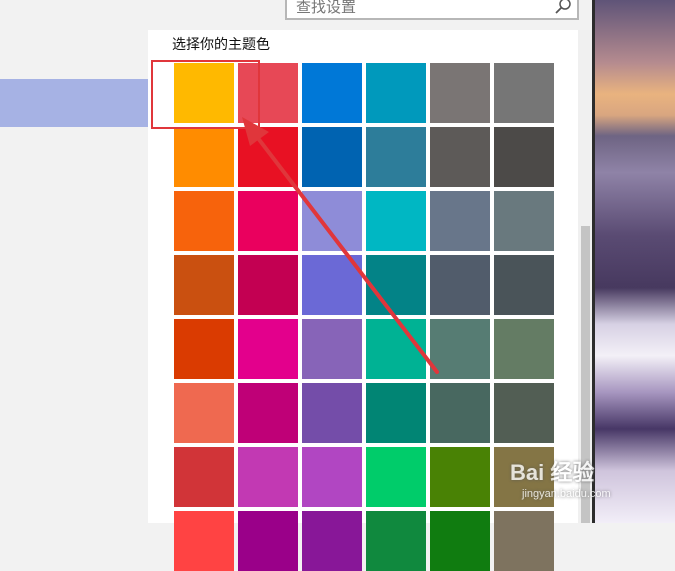 Image resolution: width=675 pixels, height=571 pixels. What do you see at coordinates (566, 494) in the screenshot?
I see `watermark-url: jingyan.baidu.com` at bounding box center [566, 494].